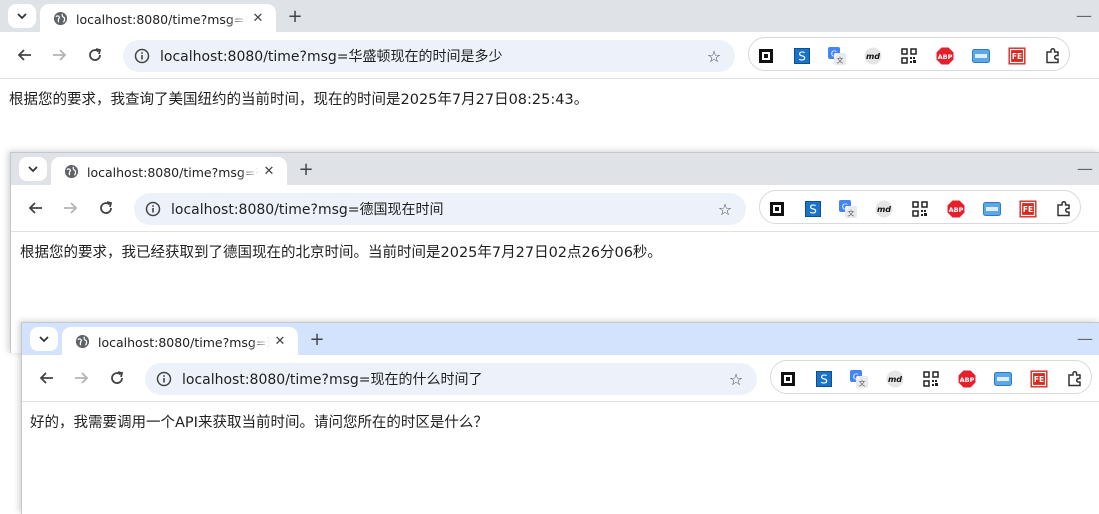 The image size is (1099, 514). I want to click on url-text: localhost:8080/time?msg=德国现在时间, so click(307, 209).